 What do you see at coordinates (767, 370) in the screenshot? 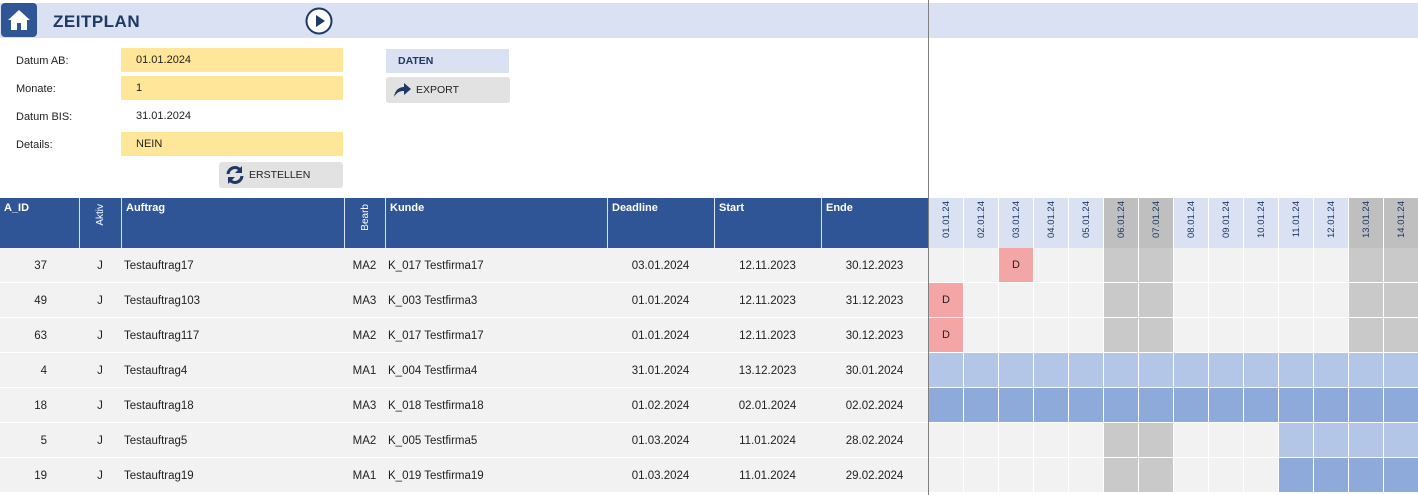
I see `cell-start: 13.12.2023` at bounding box center [767, 370].